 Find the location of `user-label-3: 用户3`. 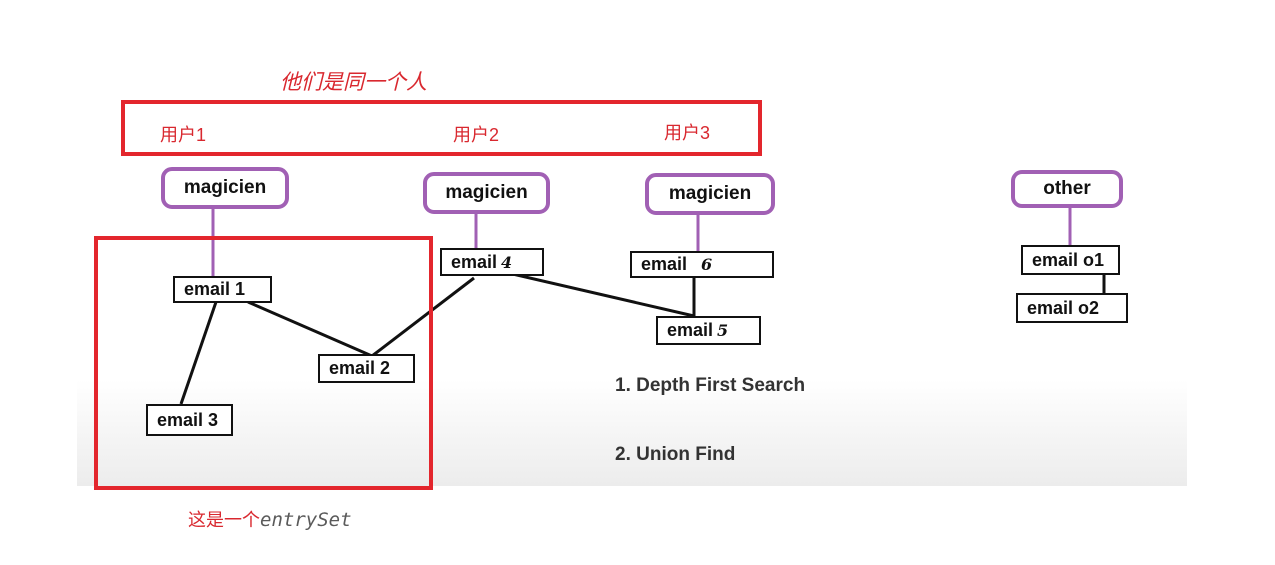

user-label-3: 用户3 is located at coordinates (687, 133).